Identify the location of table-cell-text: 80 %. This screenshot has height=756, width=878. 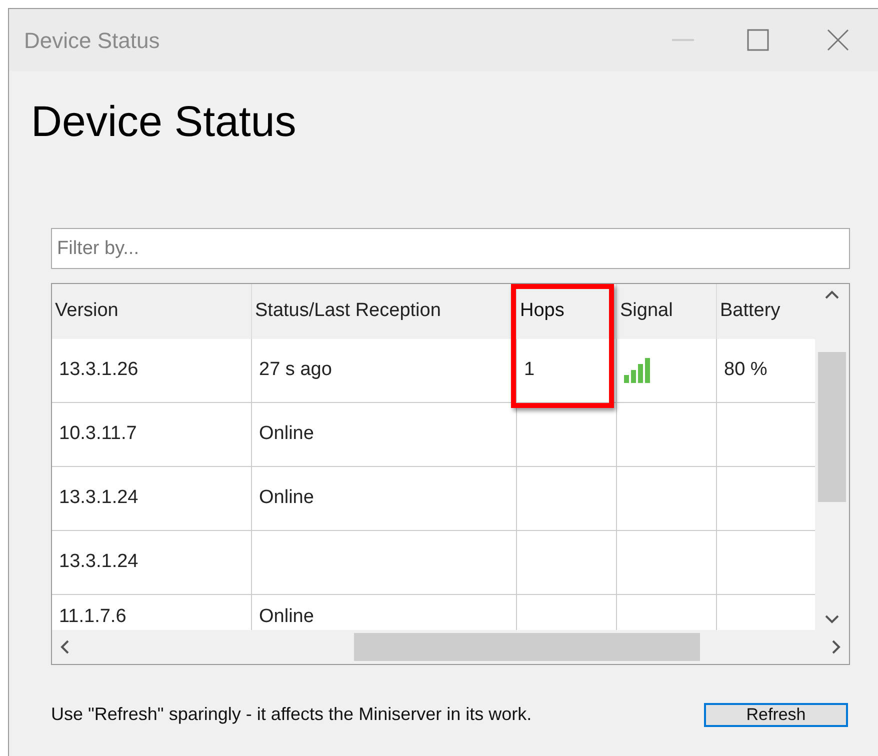
(746, 370).